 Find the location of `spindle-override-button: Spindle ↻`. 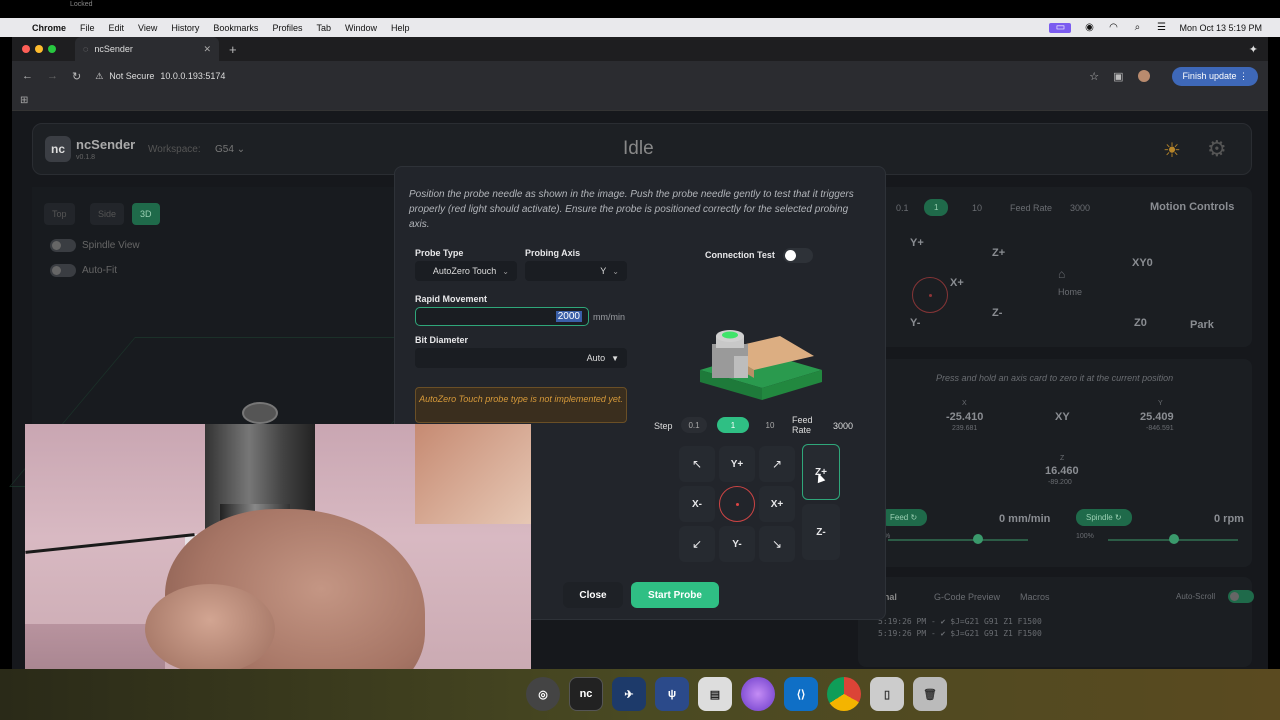

spindle-override-button: Spindle ↻ is located at coordinates (1104, 517).